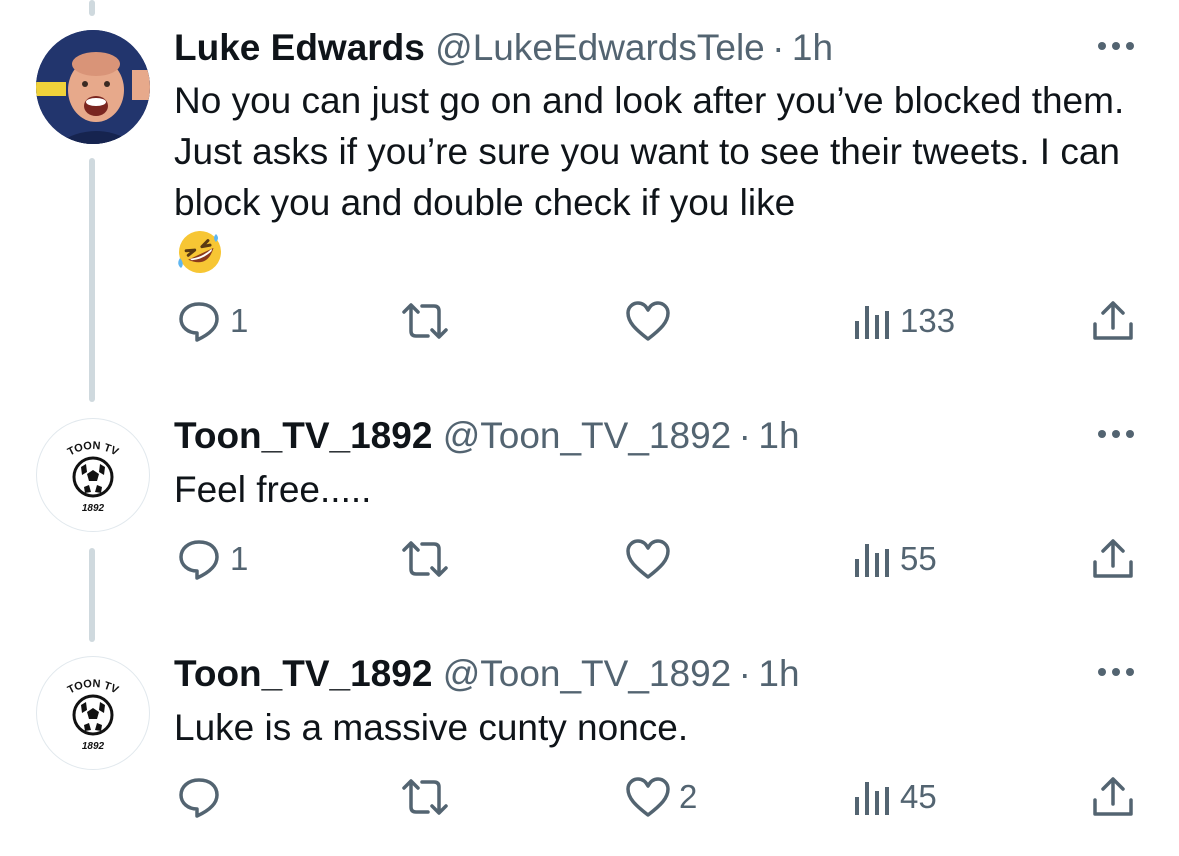  I want to click on reply-button, so click(203, 797).